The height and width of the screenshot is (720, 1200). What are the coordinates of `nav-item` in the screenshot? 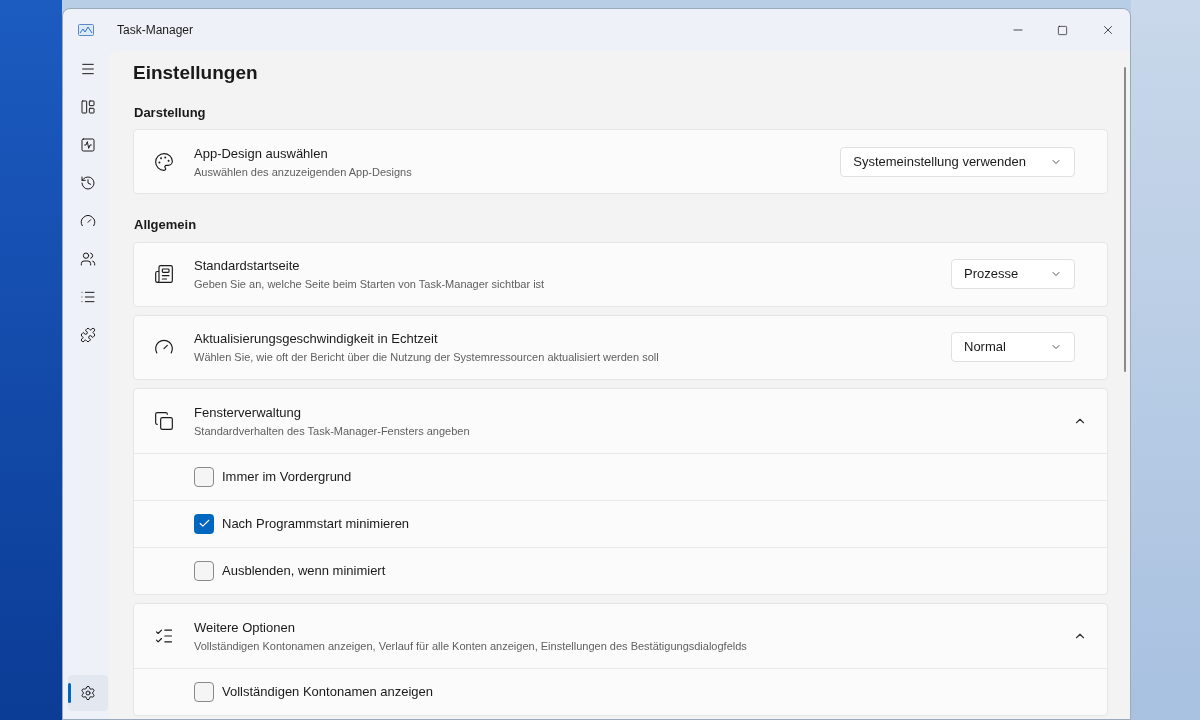 It's located at (88, 693).